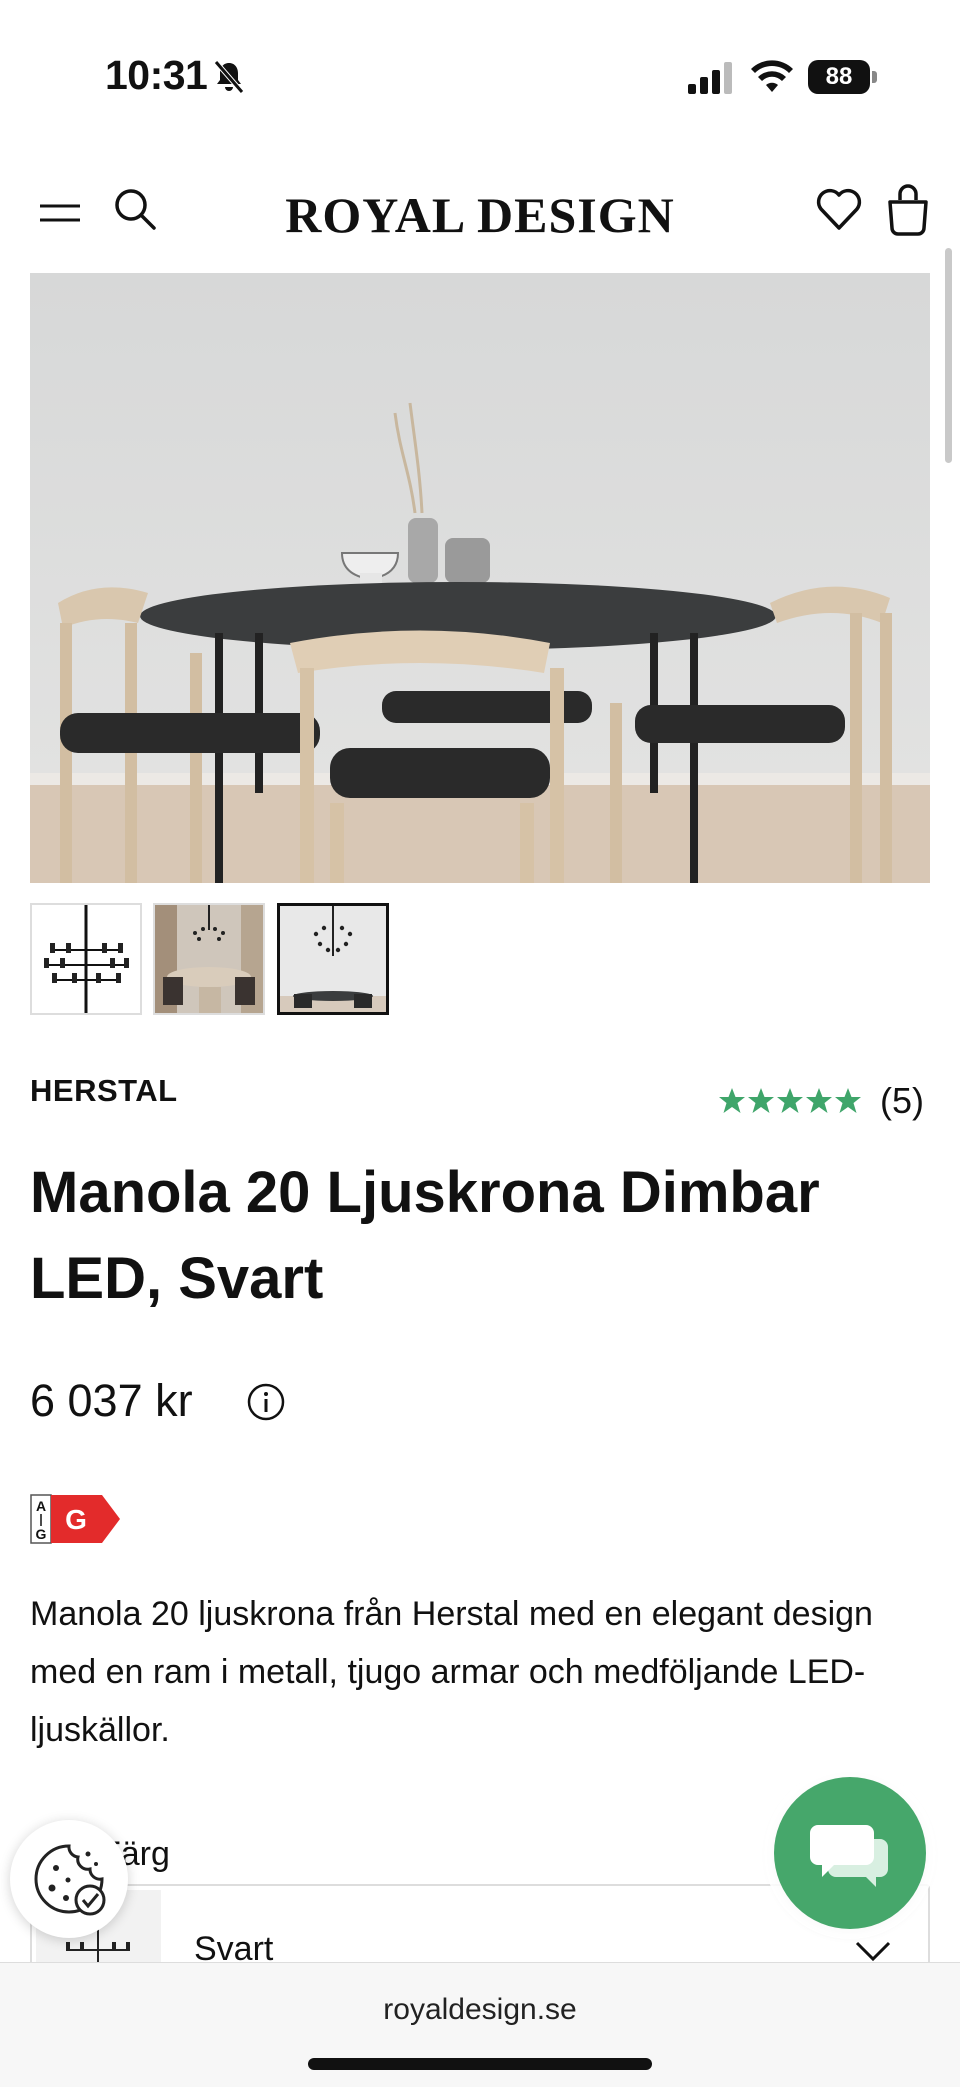 This screenshot has height=2087, width=960. I want to click on dining-room-thumbnail-image, so click(209, 959).